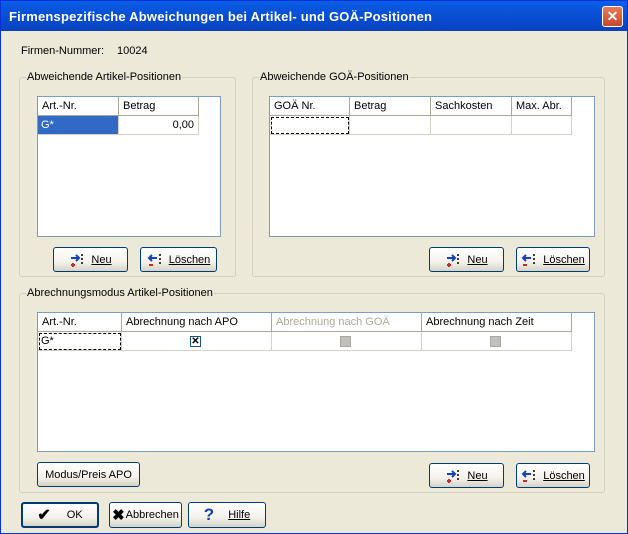 This screenshot has height=534, width=628. What do you see at coordinates (227, 515) in the screenshot?
I see `help-button: ? Hilfe` at bounding box center [227, 515].